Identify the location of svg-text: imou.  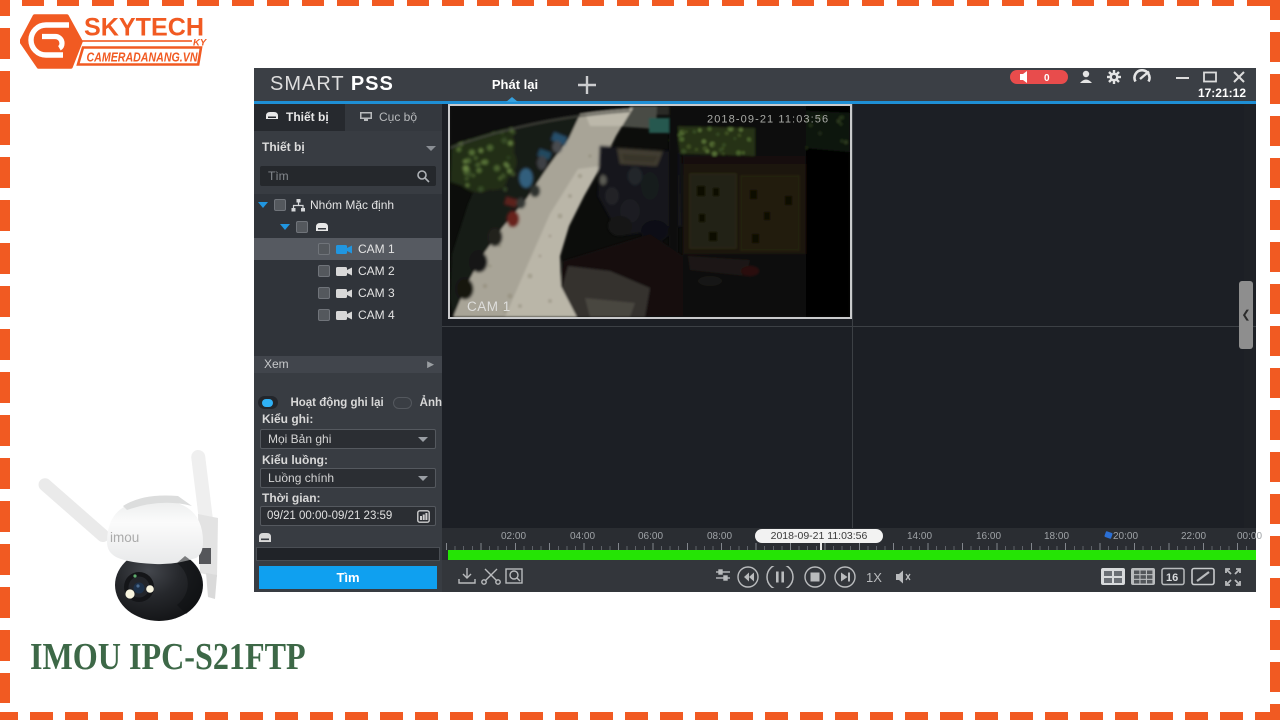
(124, 537).